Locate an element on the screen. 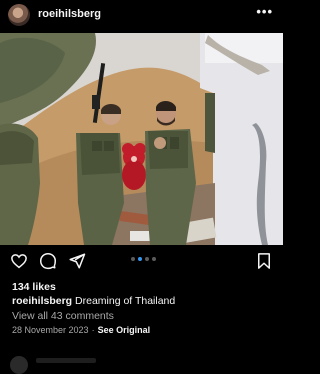  post-date: 28 November 2023 is located at coordinates (50, 330).